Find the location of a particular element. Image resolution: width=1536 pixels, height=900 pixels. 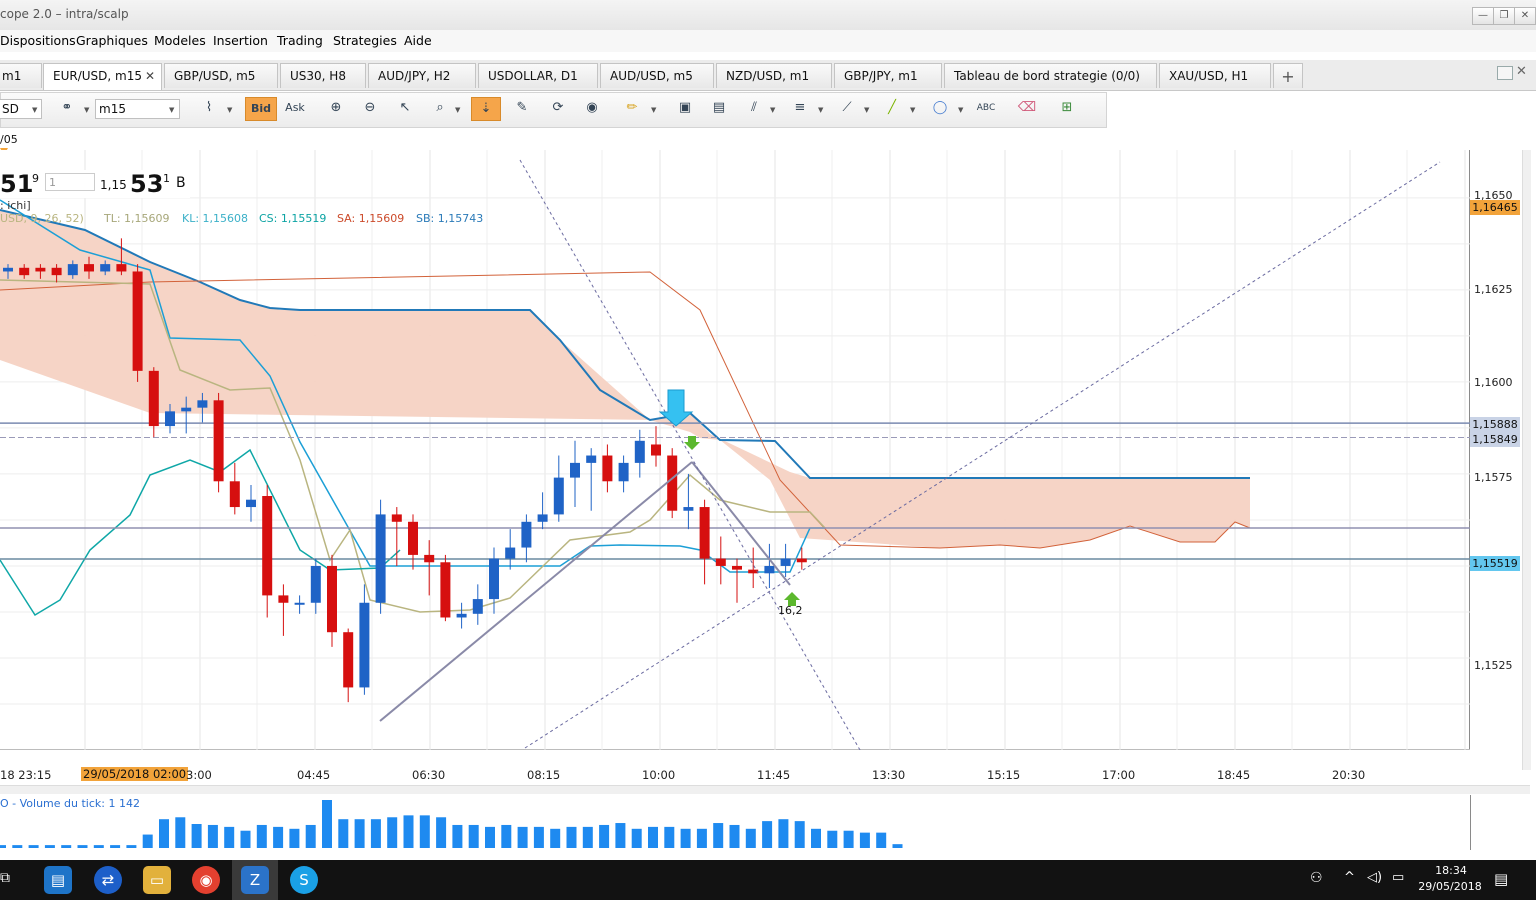

refresh-icon: ⟳ is located at coordinates (558, 109).